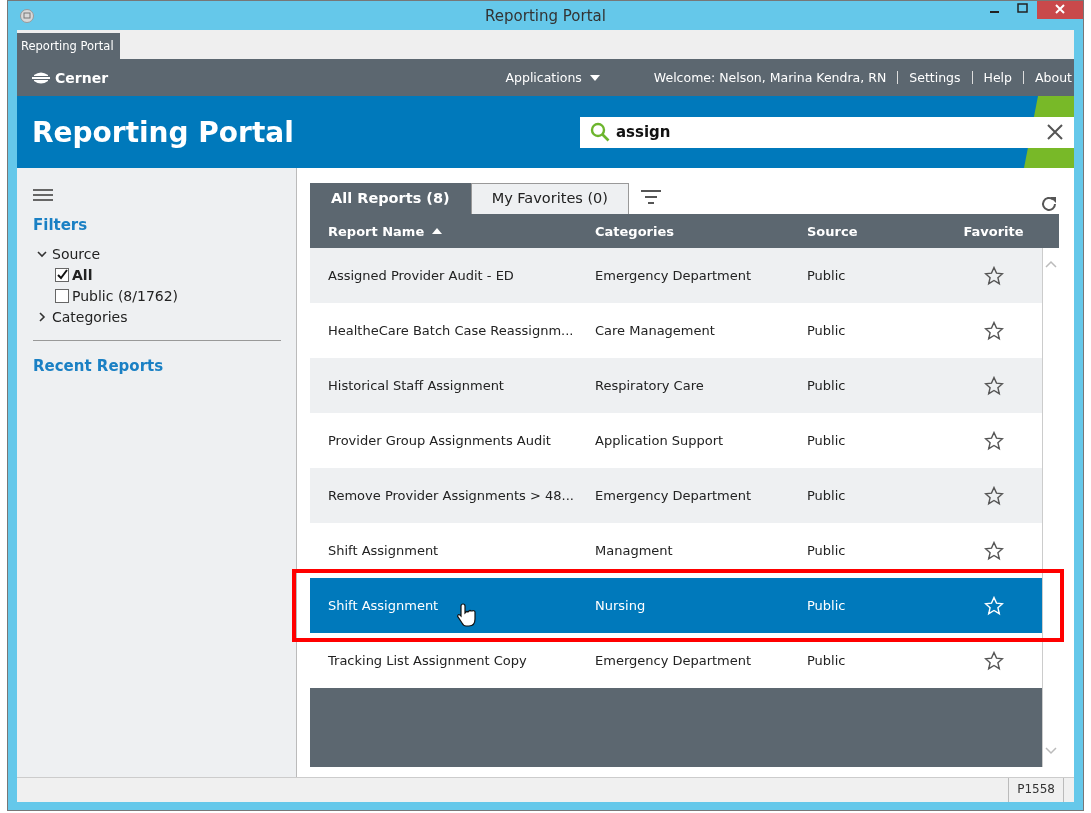 This screenshot has width=1091, height=813. Describe the element at coordinates (549, 198) in the screenshot. I see `report-tab: My Favorites (0)` at that location.